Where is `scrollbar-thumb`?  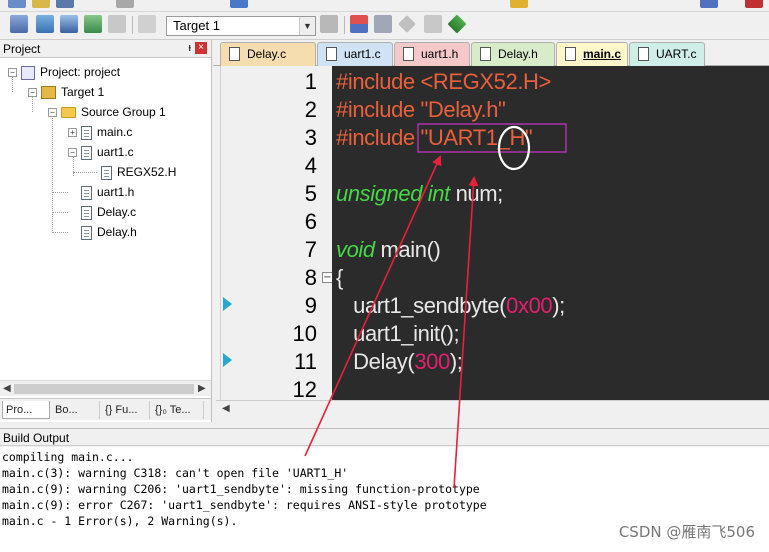 scrollbar-thumb is located at coordinates (104, 389).